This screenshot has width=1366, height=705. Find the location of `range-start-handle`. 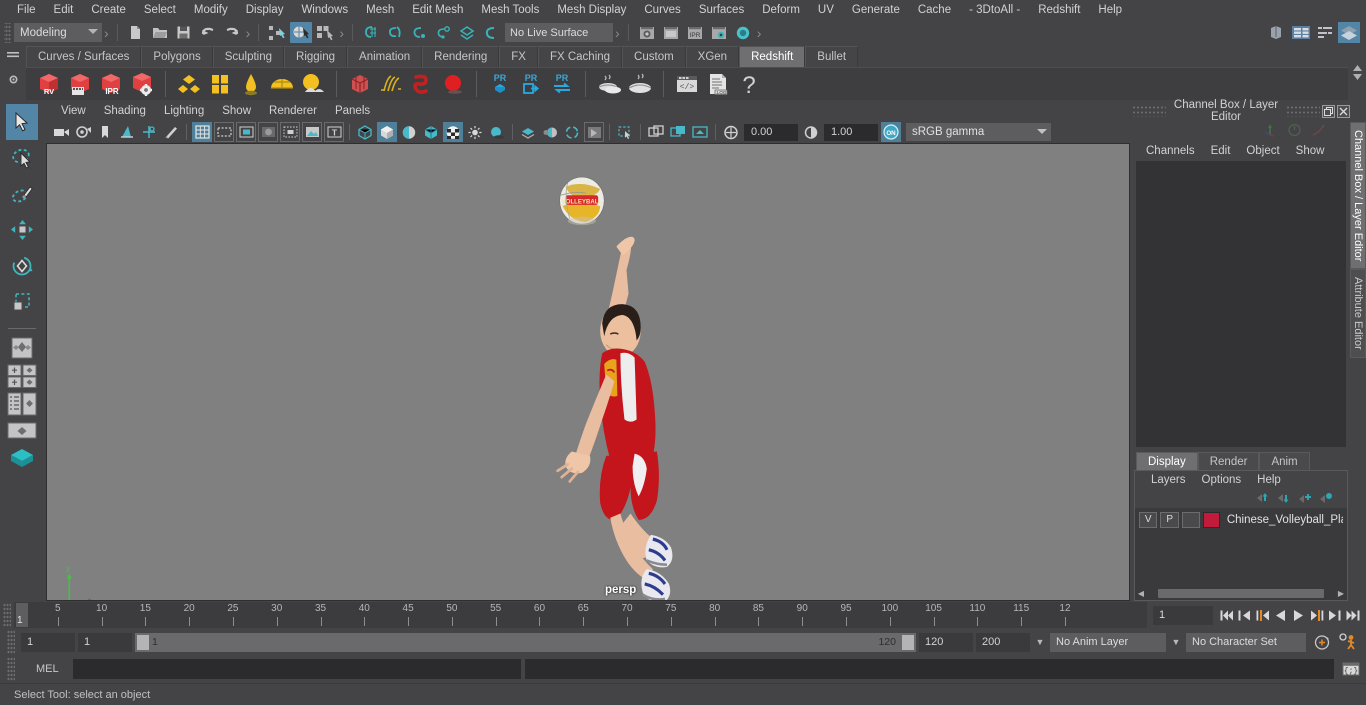

range-start-handle is located at coordinates (143, 642).